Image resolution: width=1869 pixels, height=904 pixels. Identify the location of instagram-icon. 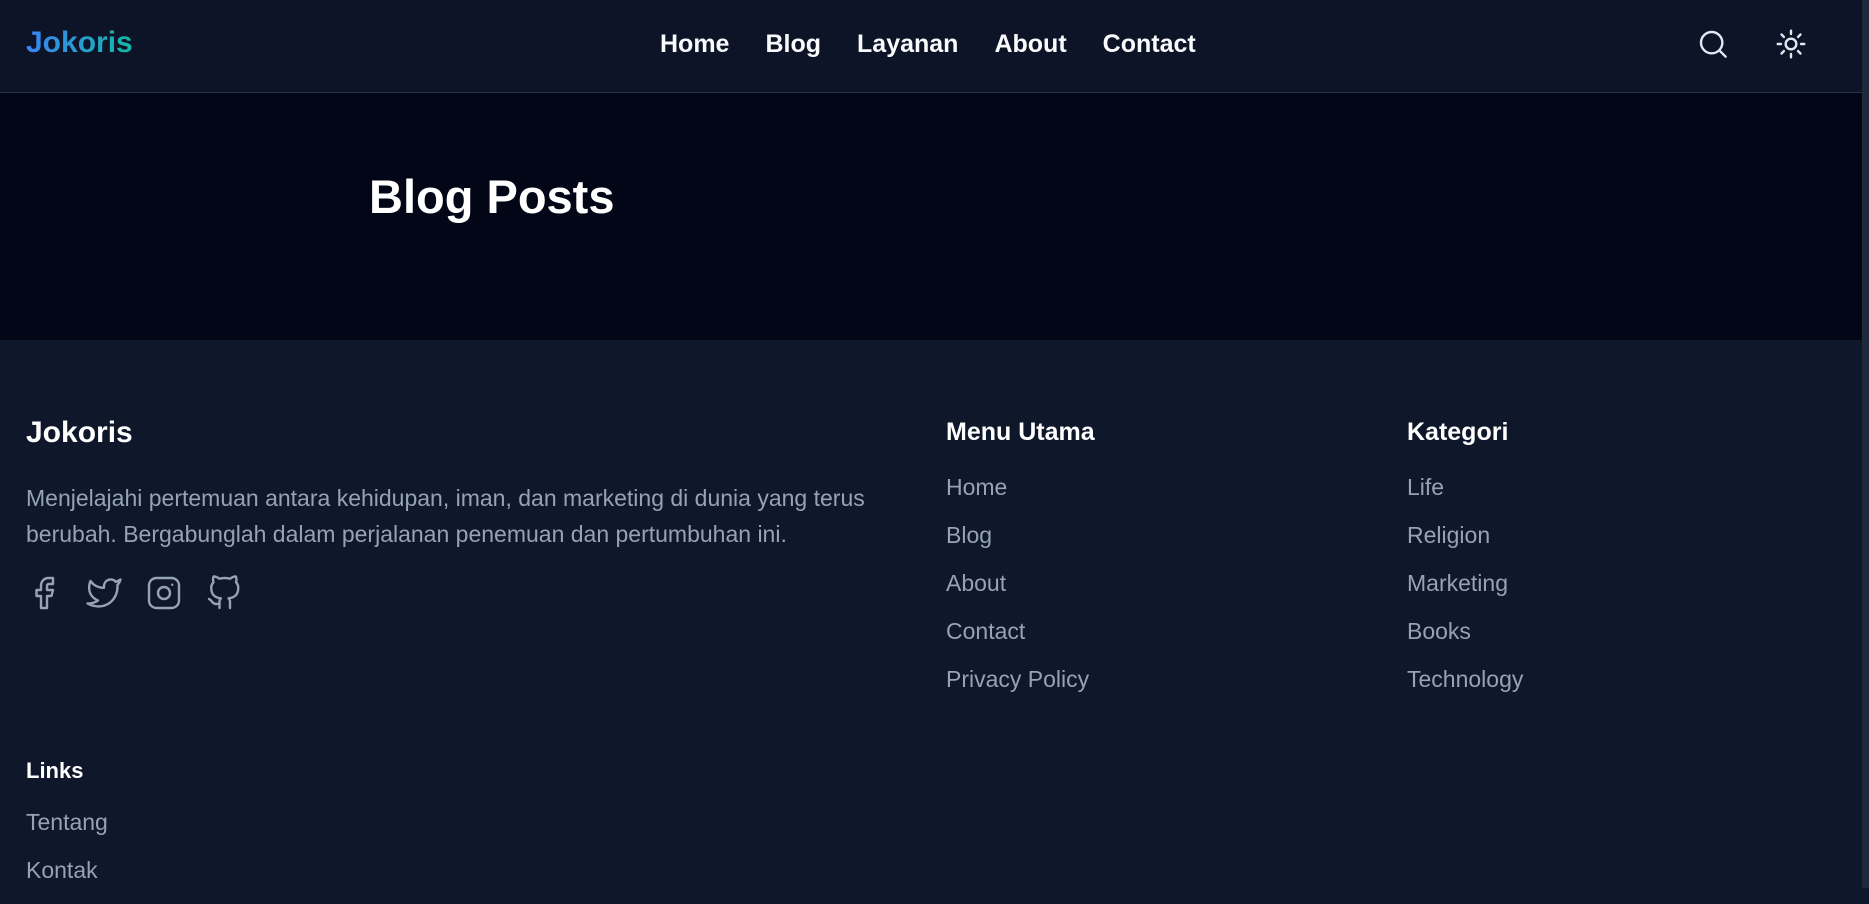
(164, 595).